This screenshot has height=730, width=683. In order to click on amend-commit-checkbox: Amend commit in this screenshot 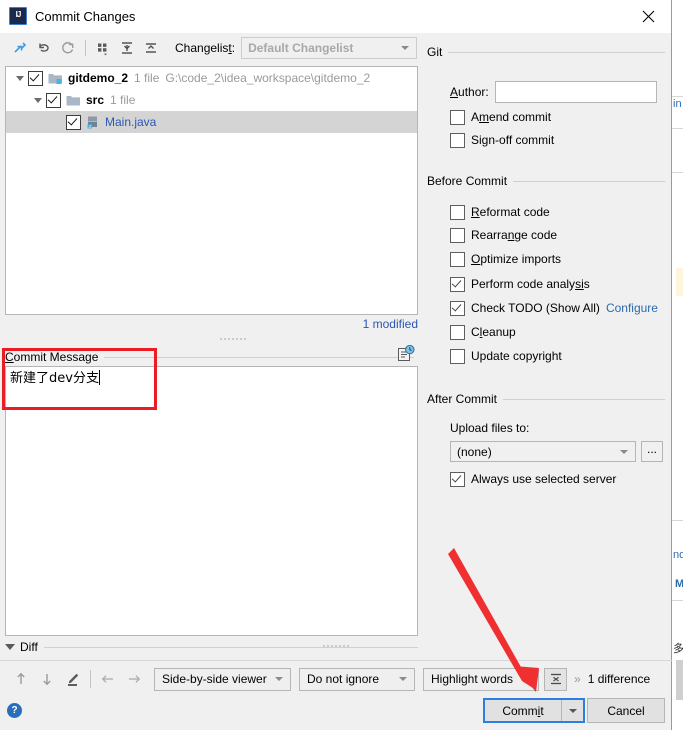, I will do `click(500, 117)`.